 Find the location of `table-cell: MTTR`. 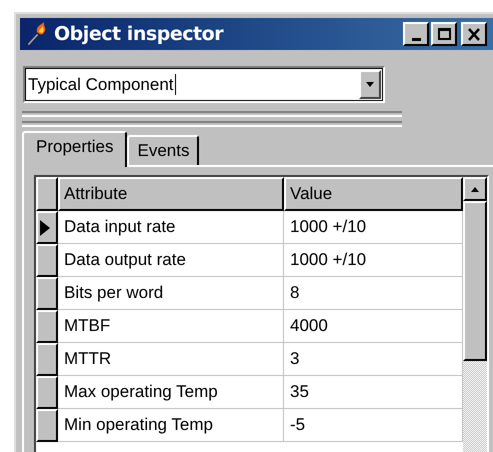

table-cell: MTTR is located at coordinates (171, 359).